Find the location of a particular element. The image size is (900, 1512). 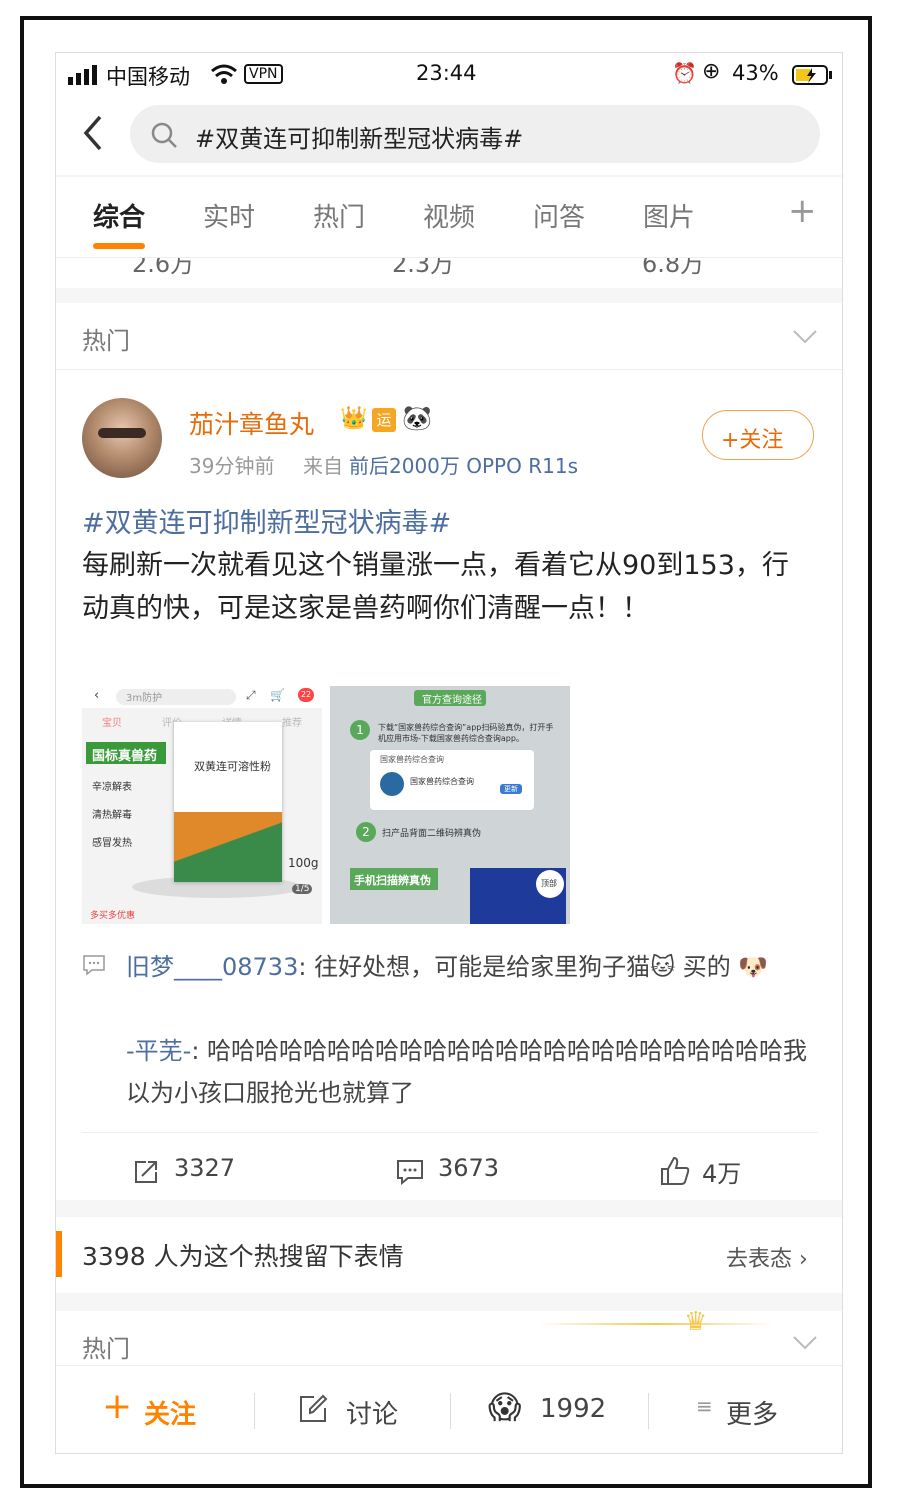

emotion-text: 3398 人为这个热搜留下表情 is located at coordinates (243, 1256).